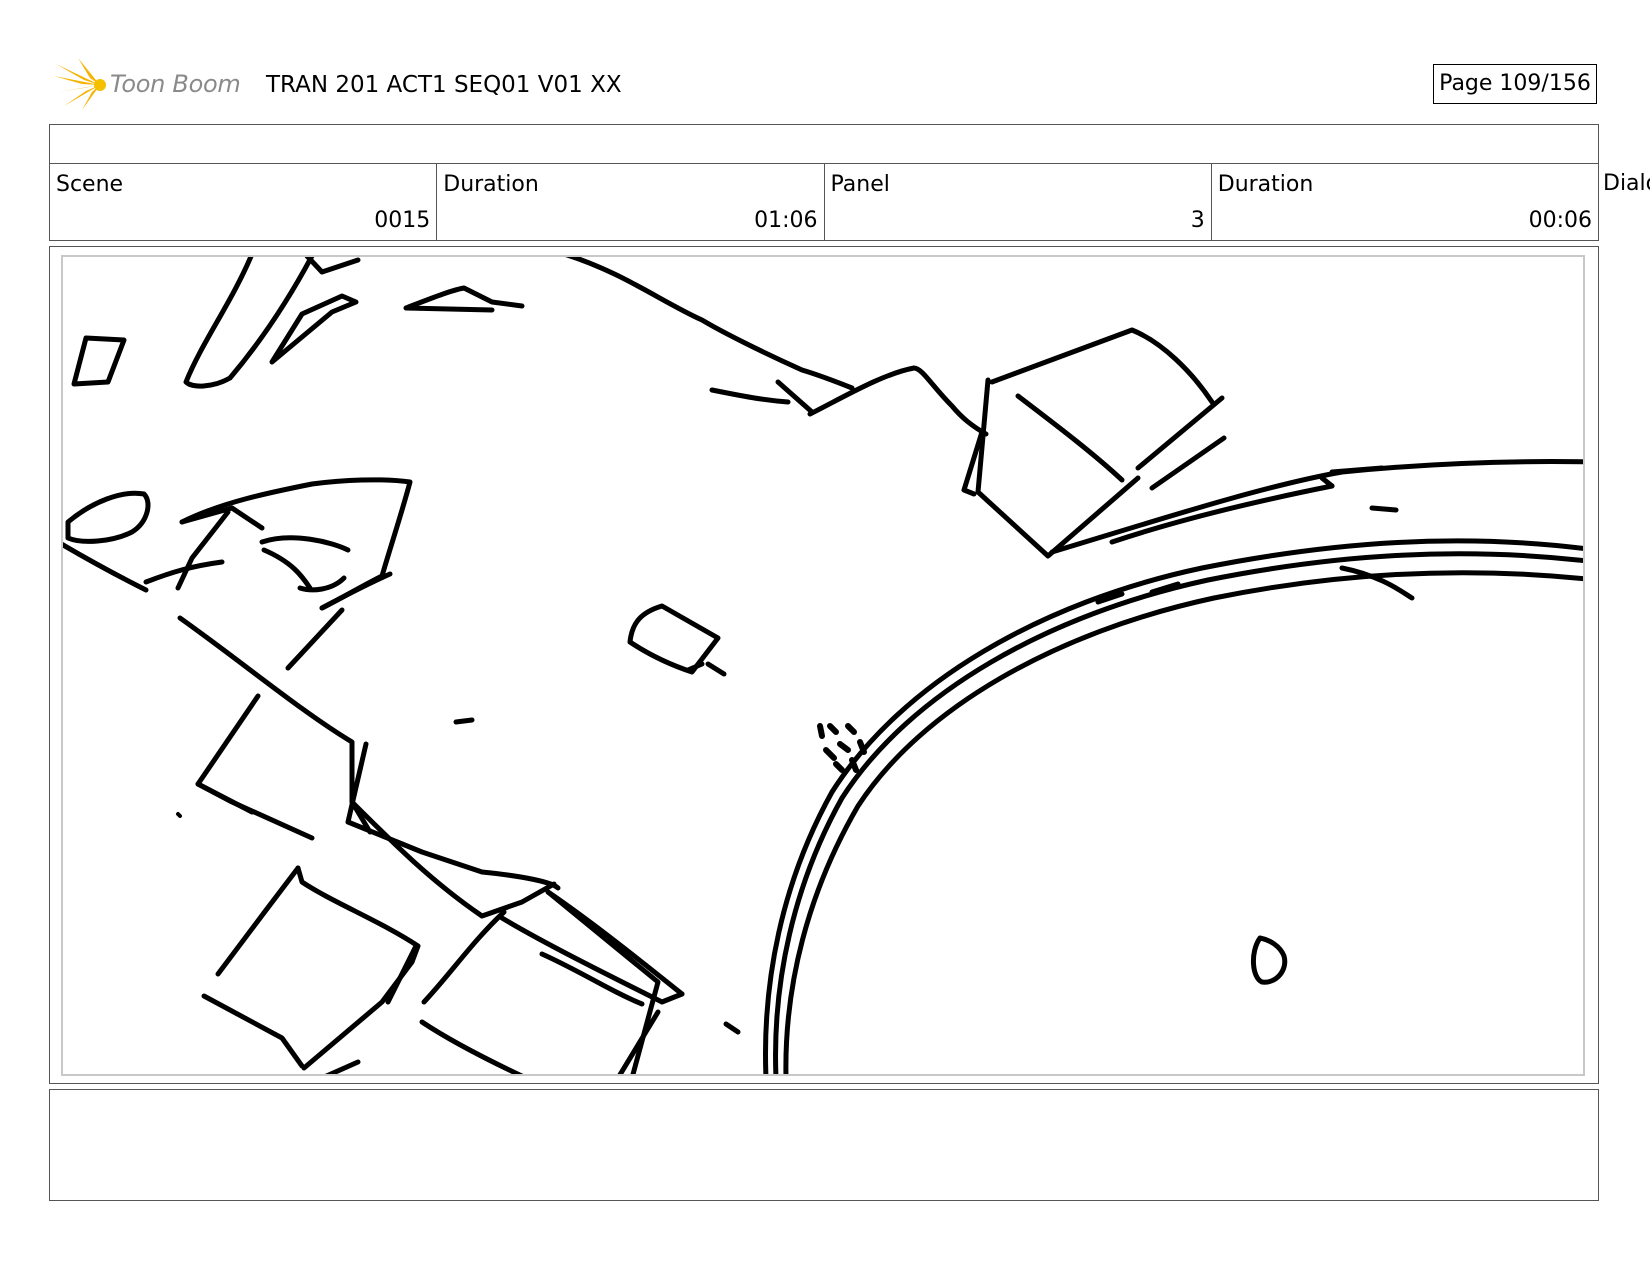 The width and height of the screenshot is (1650, 1275). Describe the element at coordinates (1265, 184) in the screenshot. I see `panel-duration-label: Duration` at that location.